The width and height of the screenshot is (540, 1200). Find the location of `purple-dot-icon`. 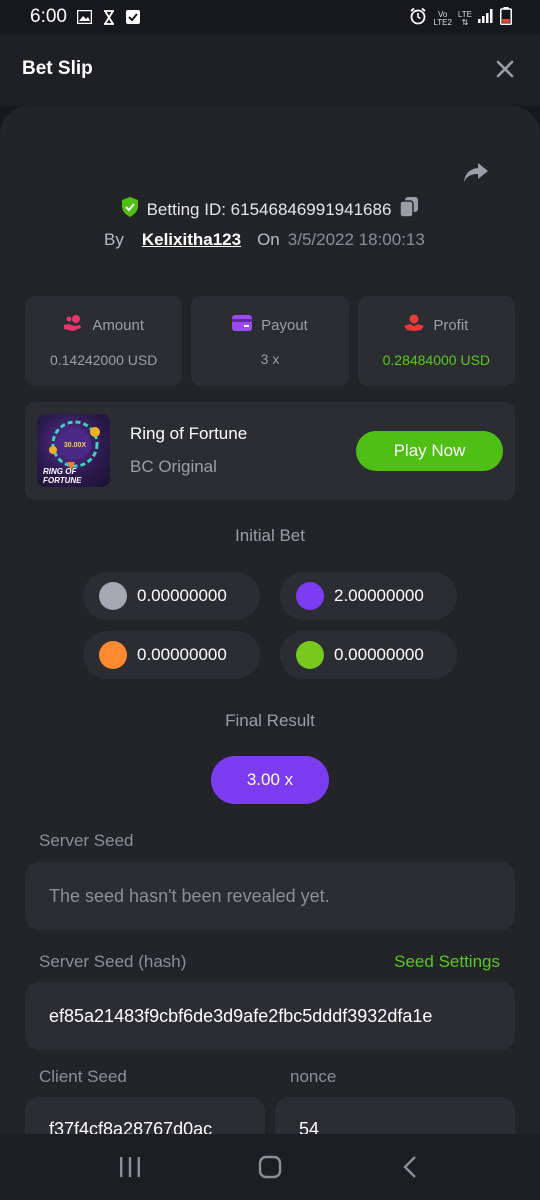

purple-dot-icon is located at coordinates (310, 596).